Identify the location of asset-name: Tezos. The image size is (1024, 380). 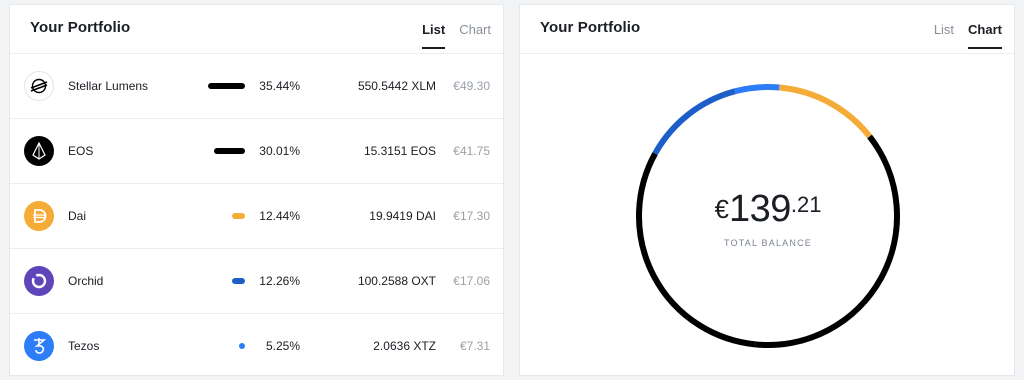
(84, 346).